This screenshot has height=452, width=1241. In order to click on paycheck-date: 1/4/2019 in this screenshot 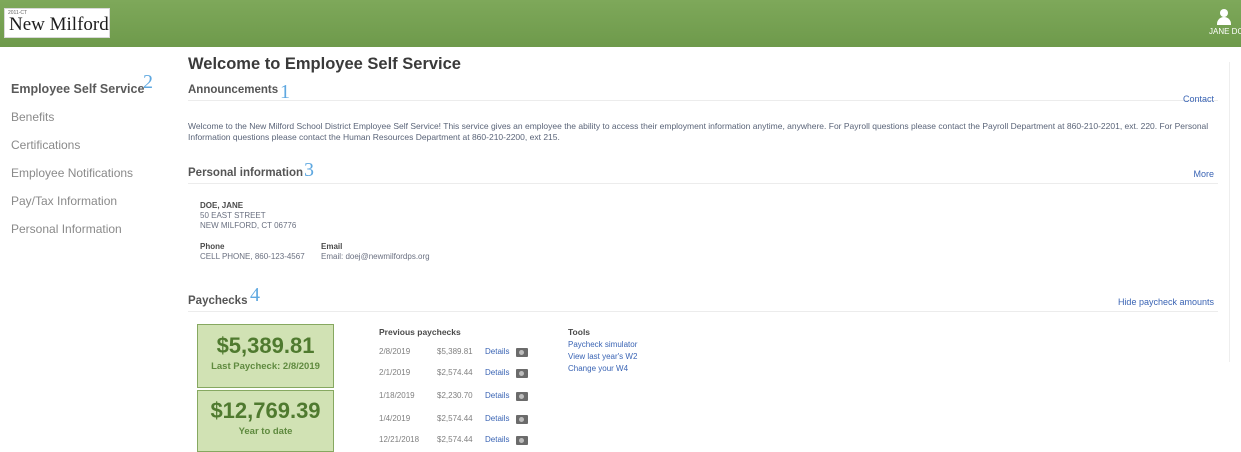, I will do `click(395, 418)`.